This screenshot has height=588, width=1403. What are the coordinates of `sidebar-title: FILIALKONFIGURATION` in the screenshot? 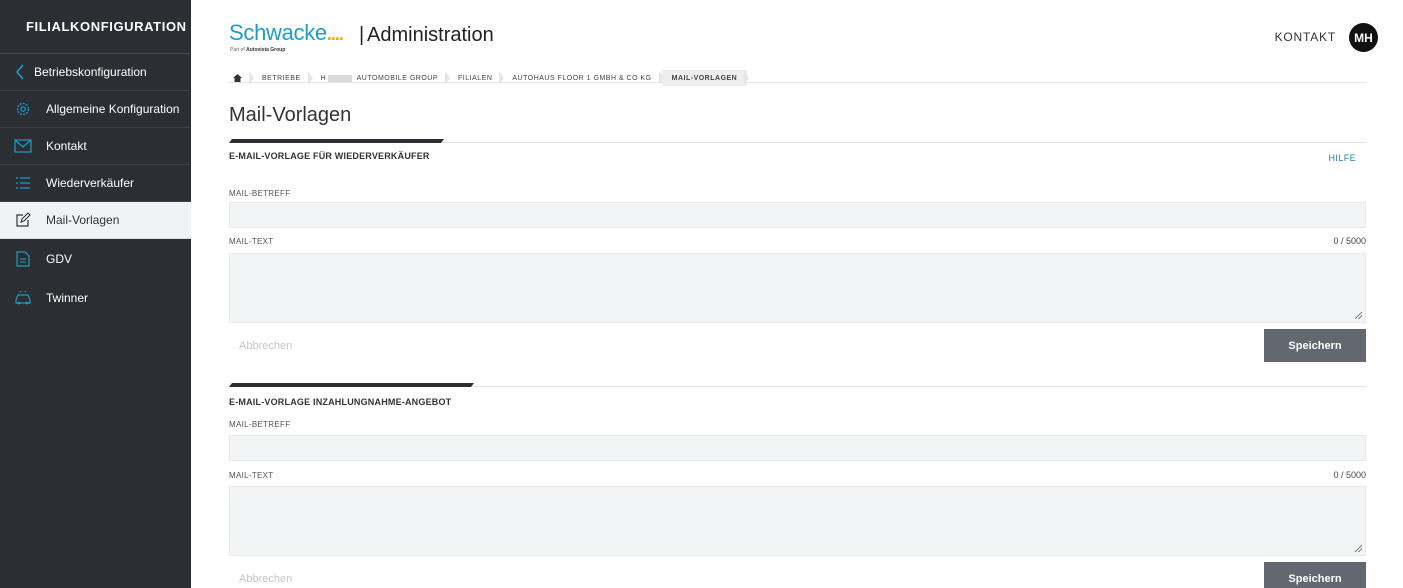 It's located at (95, 27).